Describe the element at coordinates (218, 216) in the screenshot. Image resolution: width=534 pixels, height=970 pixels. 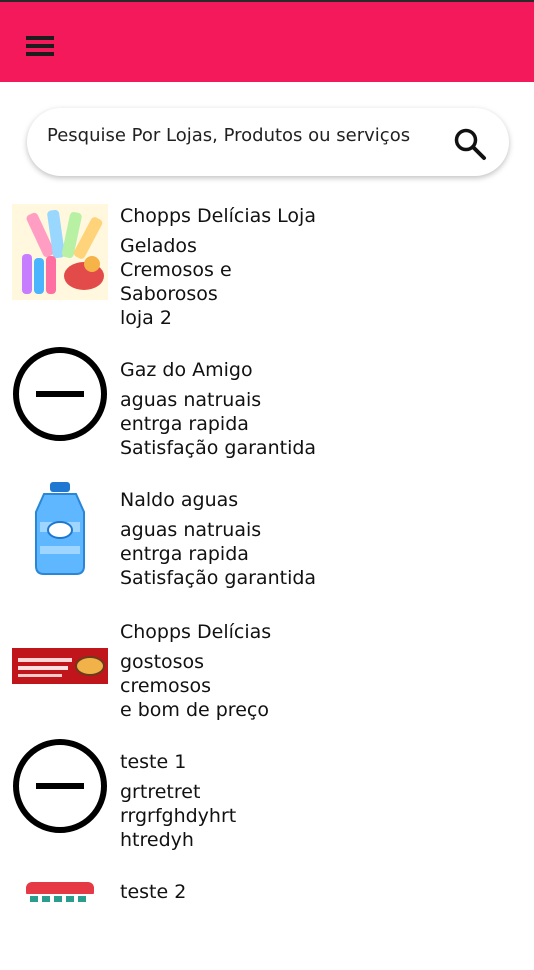
I see `store-name: Chopps Delícias Loja` at that location.